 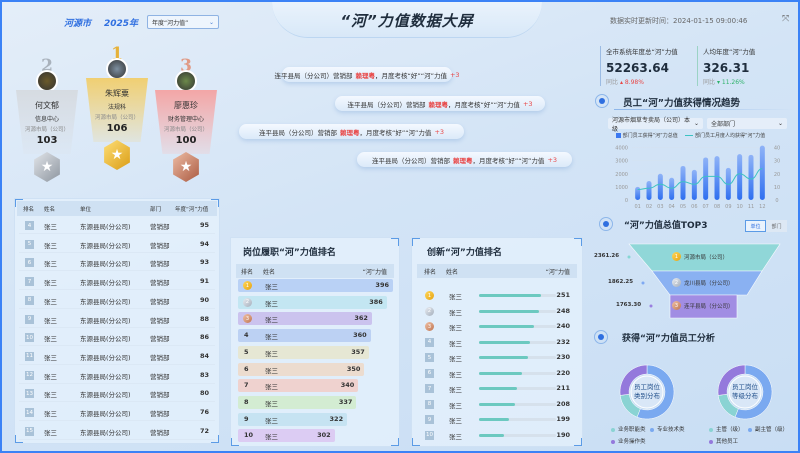 What do you see at coordinates (497, 311) in the screenshot?
I see `innov-rank-row: 2 张三 248` at bounding box center [497, 311].